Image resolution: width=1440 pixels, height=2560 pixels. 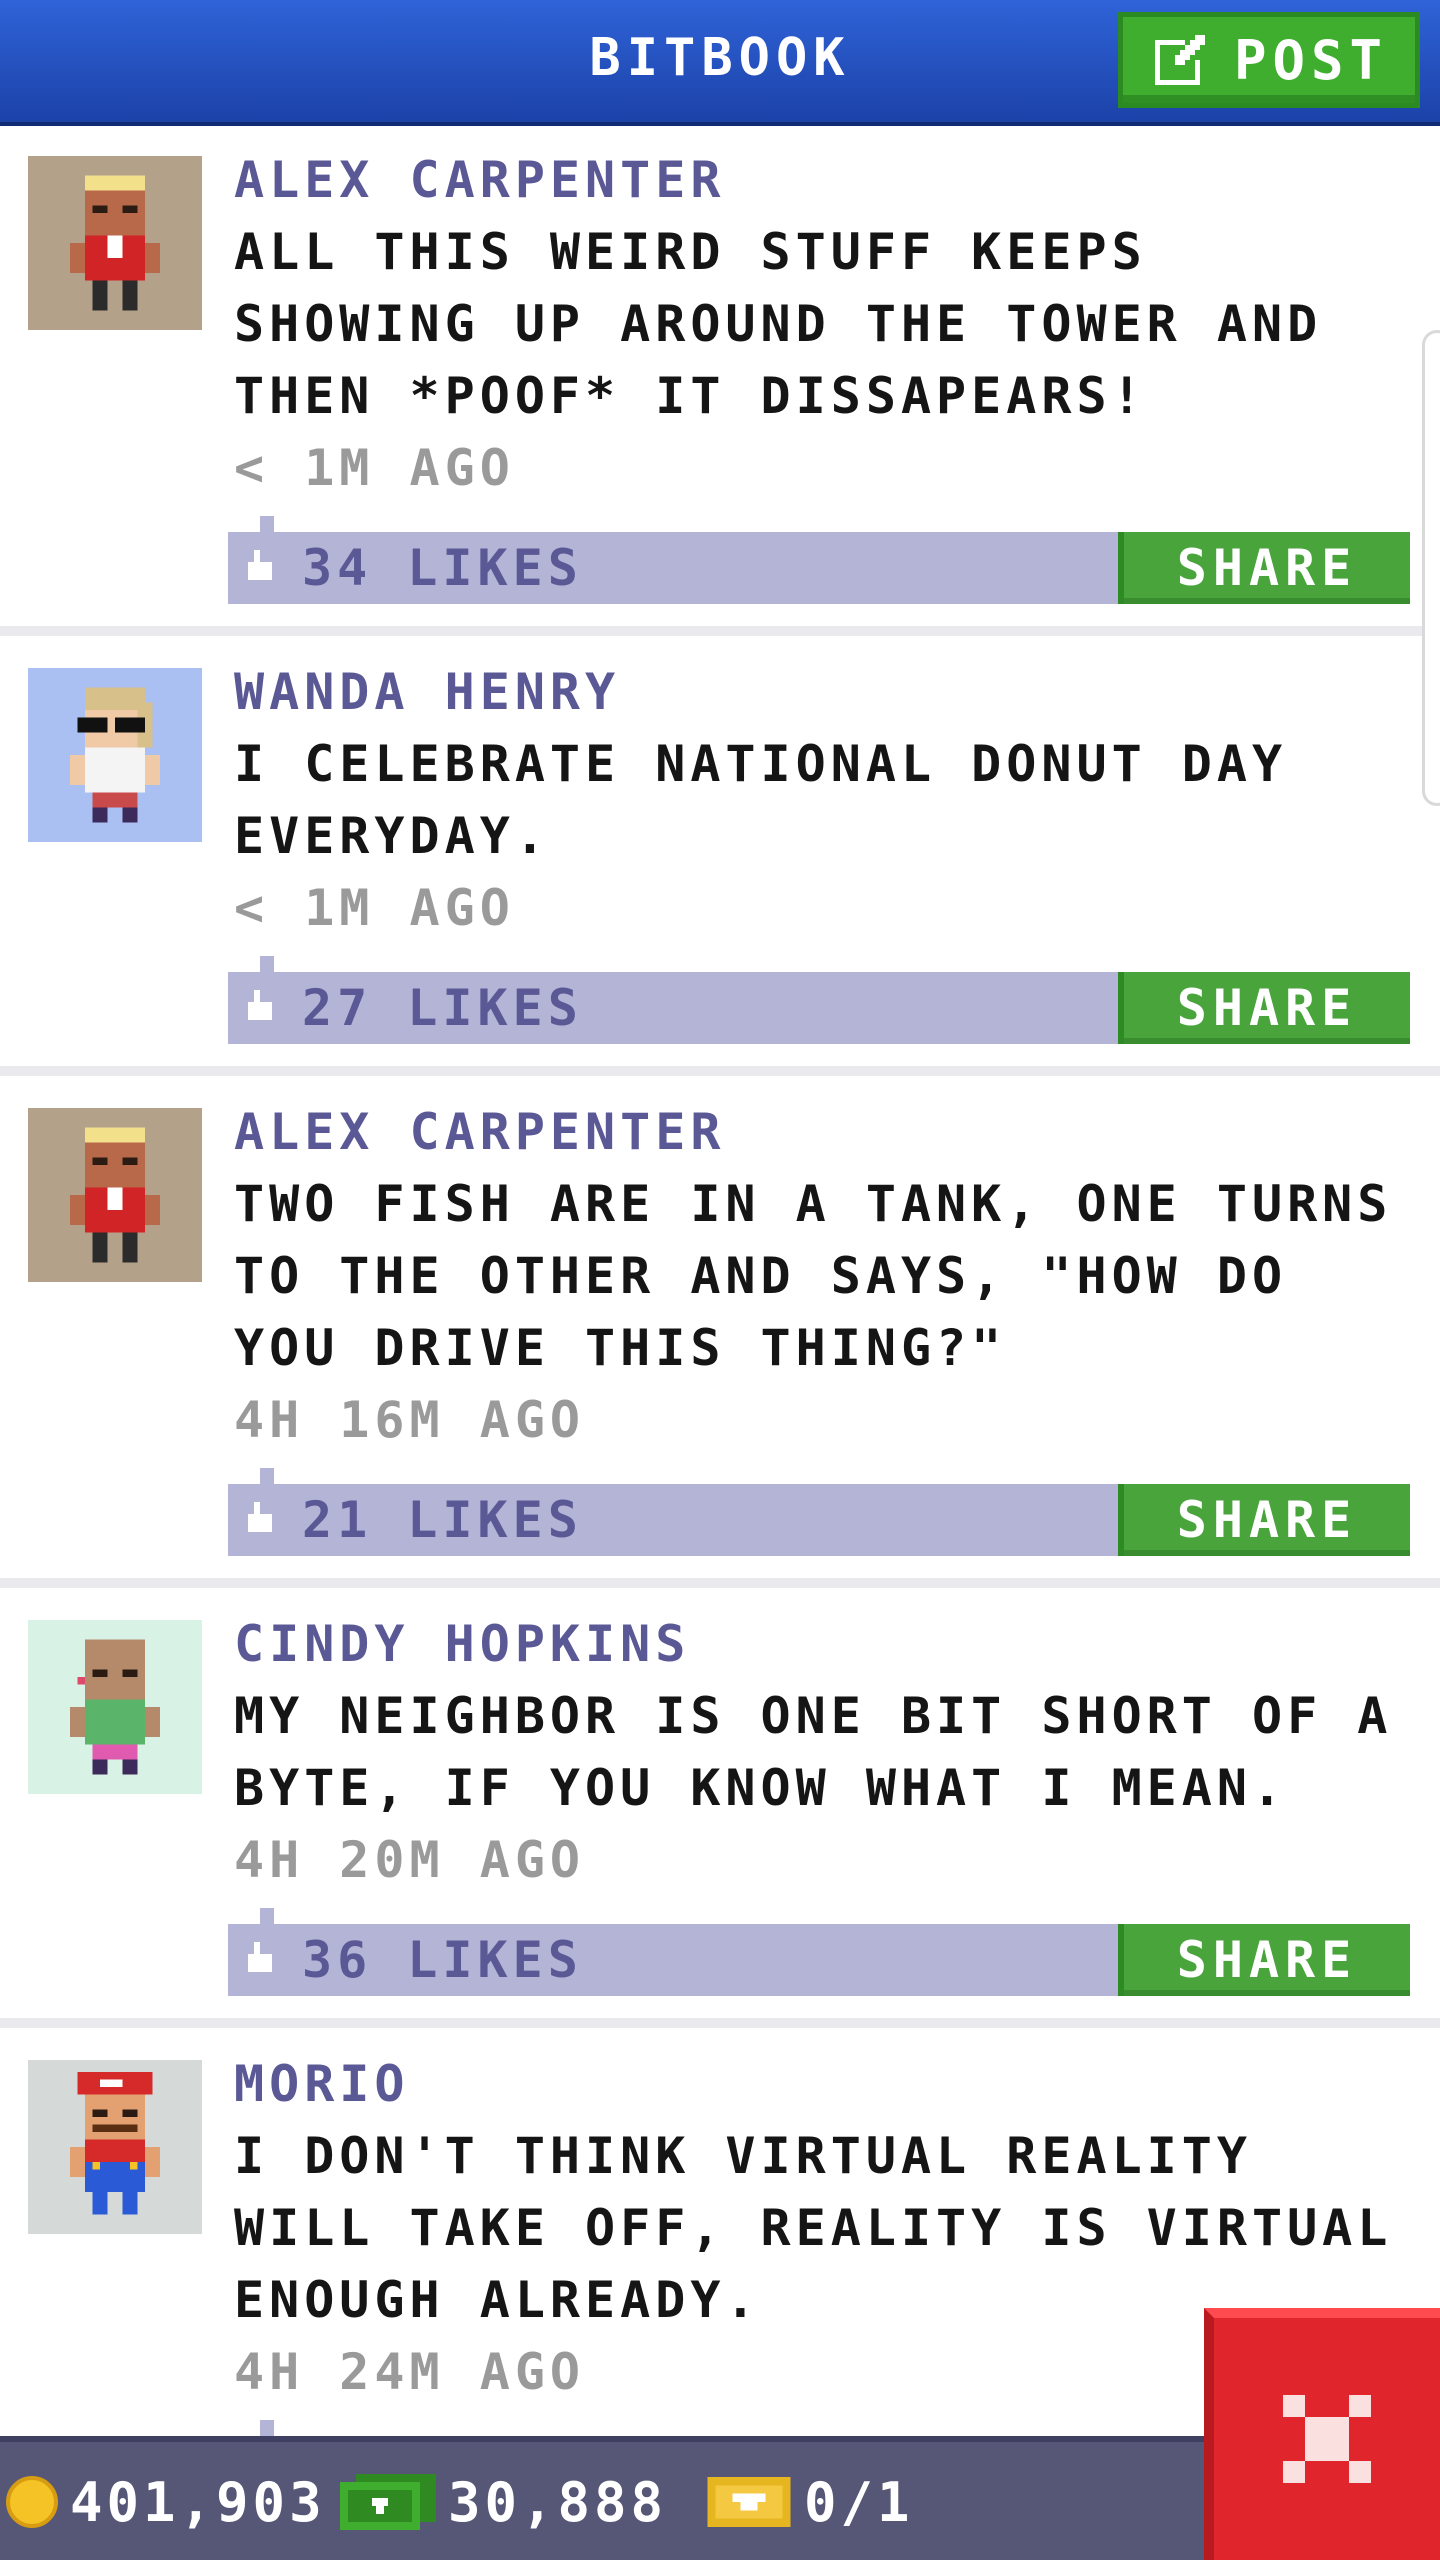 I want to click on likes-bar: 27 LIKES SHARE, so click(x=819, y=1000).